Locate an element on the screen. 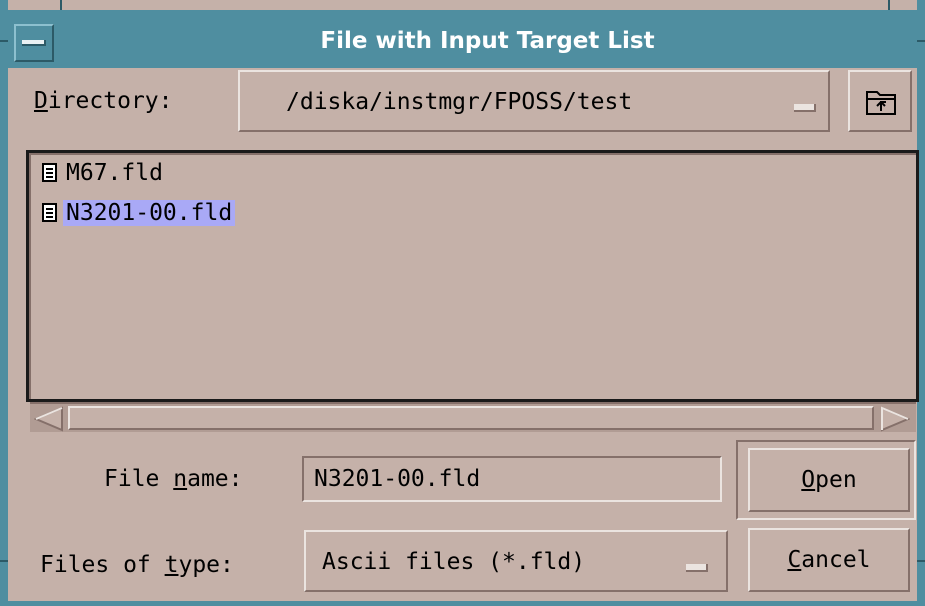 Image resolution: width=925 pixels, height=606 pixels. directory-label: Directory: is located at coordinates (103, 101).